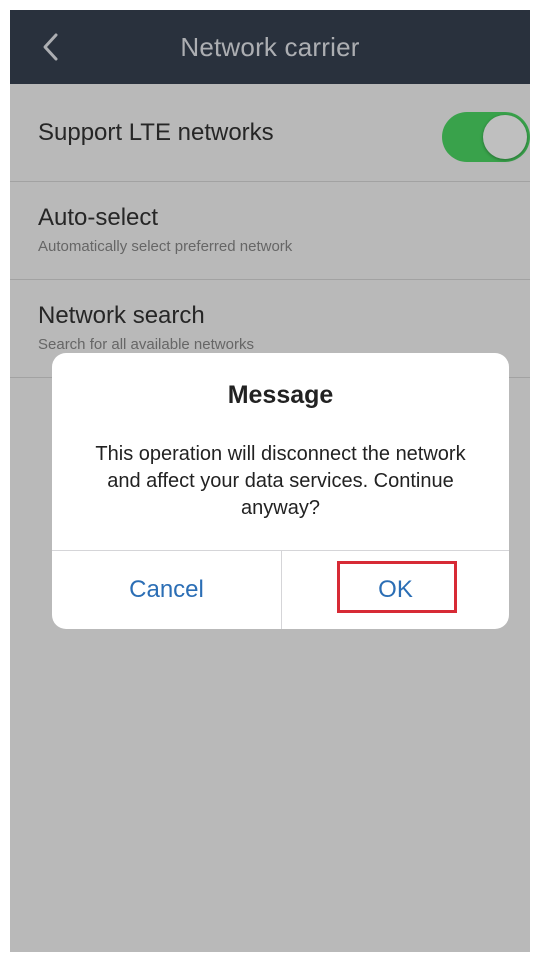 This screenshot has width=540, height=962. I want to click on dialog-title: Message, so click(280, 395).